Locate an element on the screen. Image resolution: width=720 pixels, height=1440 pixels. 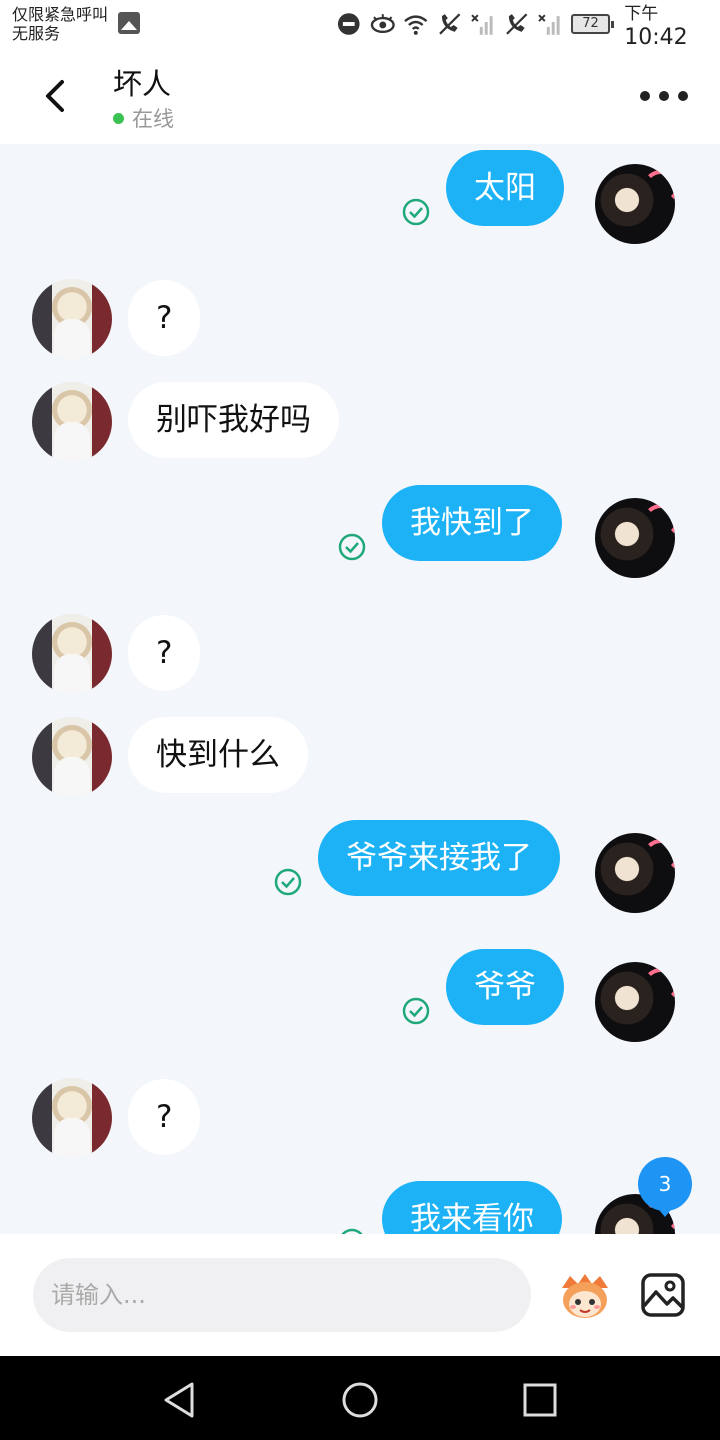
online-status: 在线 is located at coordinates (143, 118).